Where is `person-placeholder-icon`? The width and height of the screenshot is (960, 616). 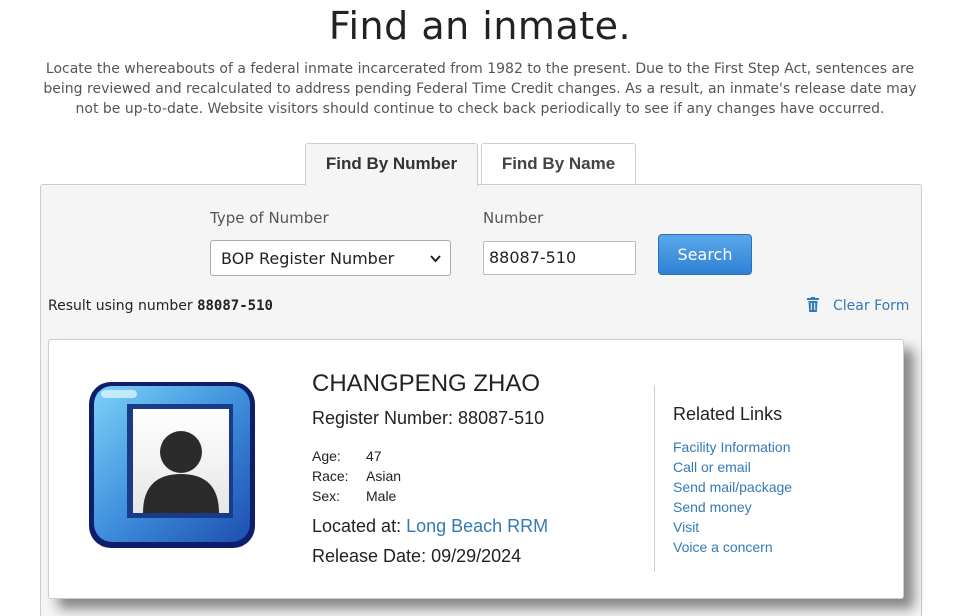
person-placeholder-icon is located at coordinates (172, 465).